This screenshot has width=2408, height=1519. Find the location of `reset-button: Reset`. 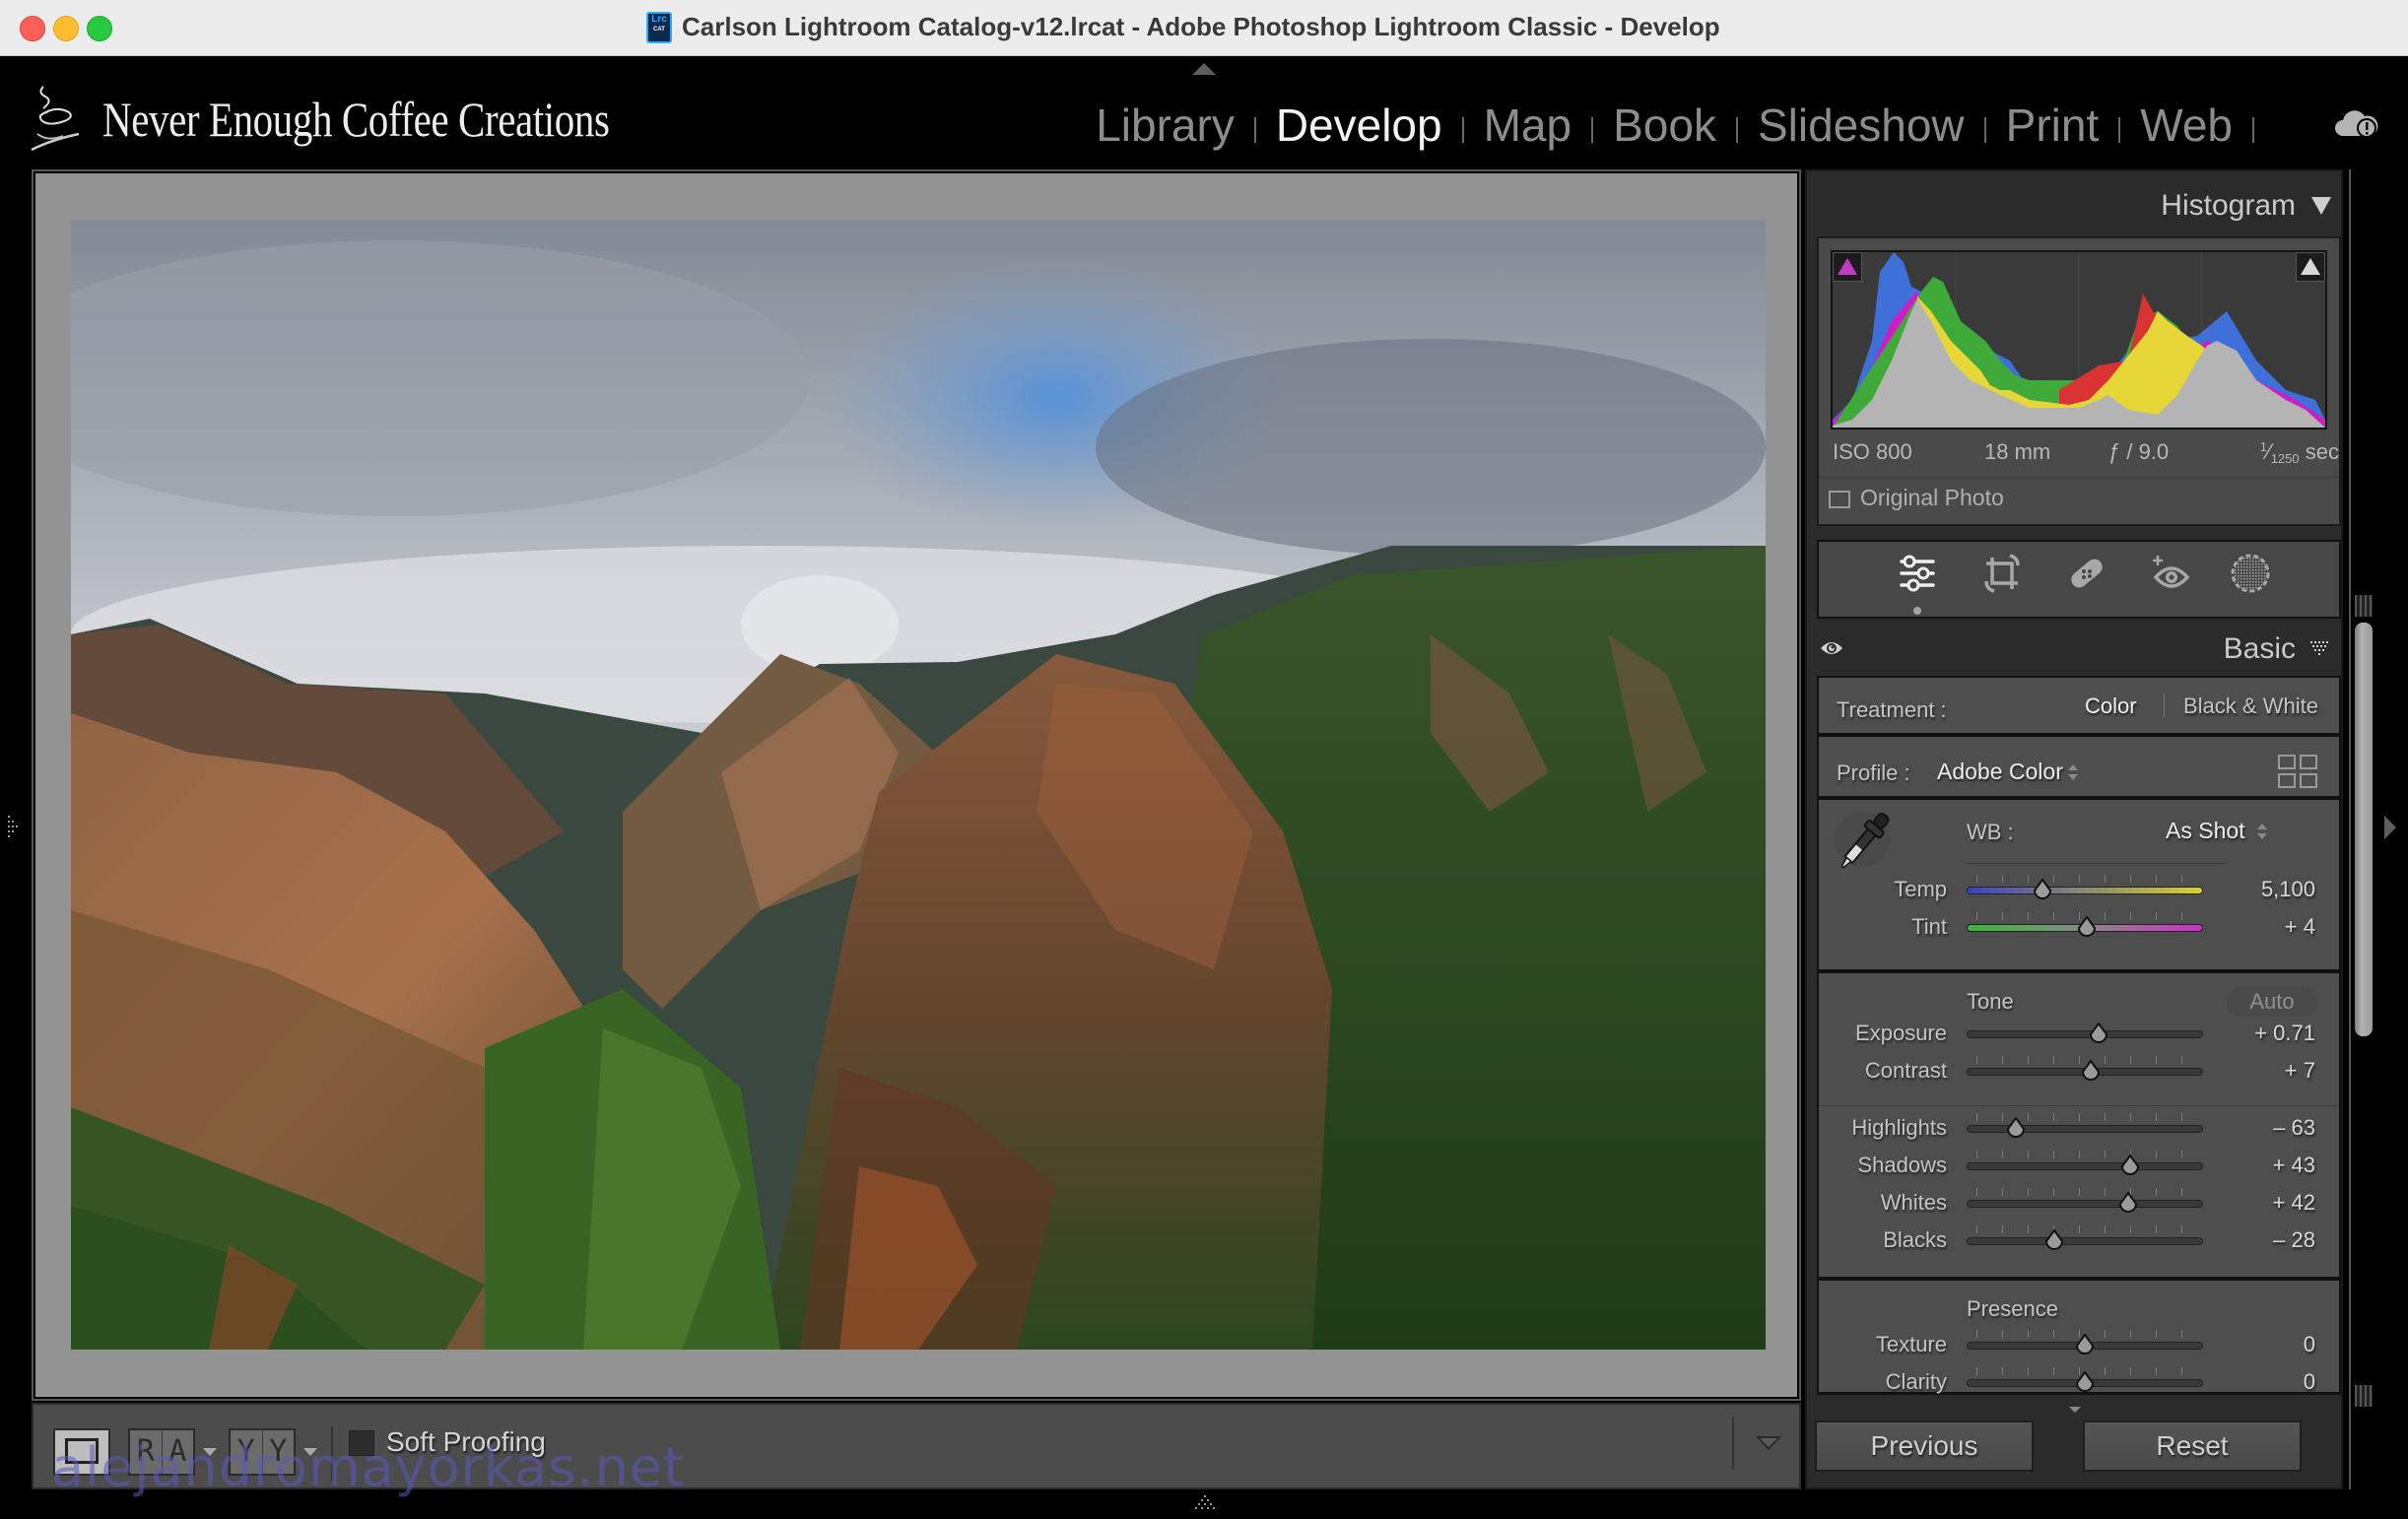

reset-button: Reset is located at coordinates (2192, 1446).